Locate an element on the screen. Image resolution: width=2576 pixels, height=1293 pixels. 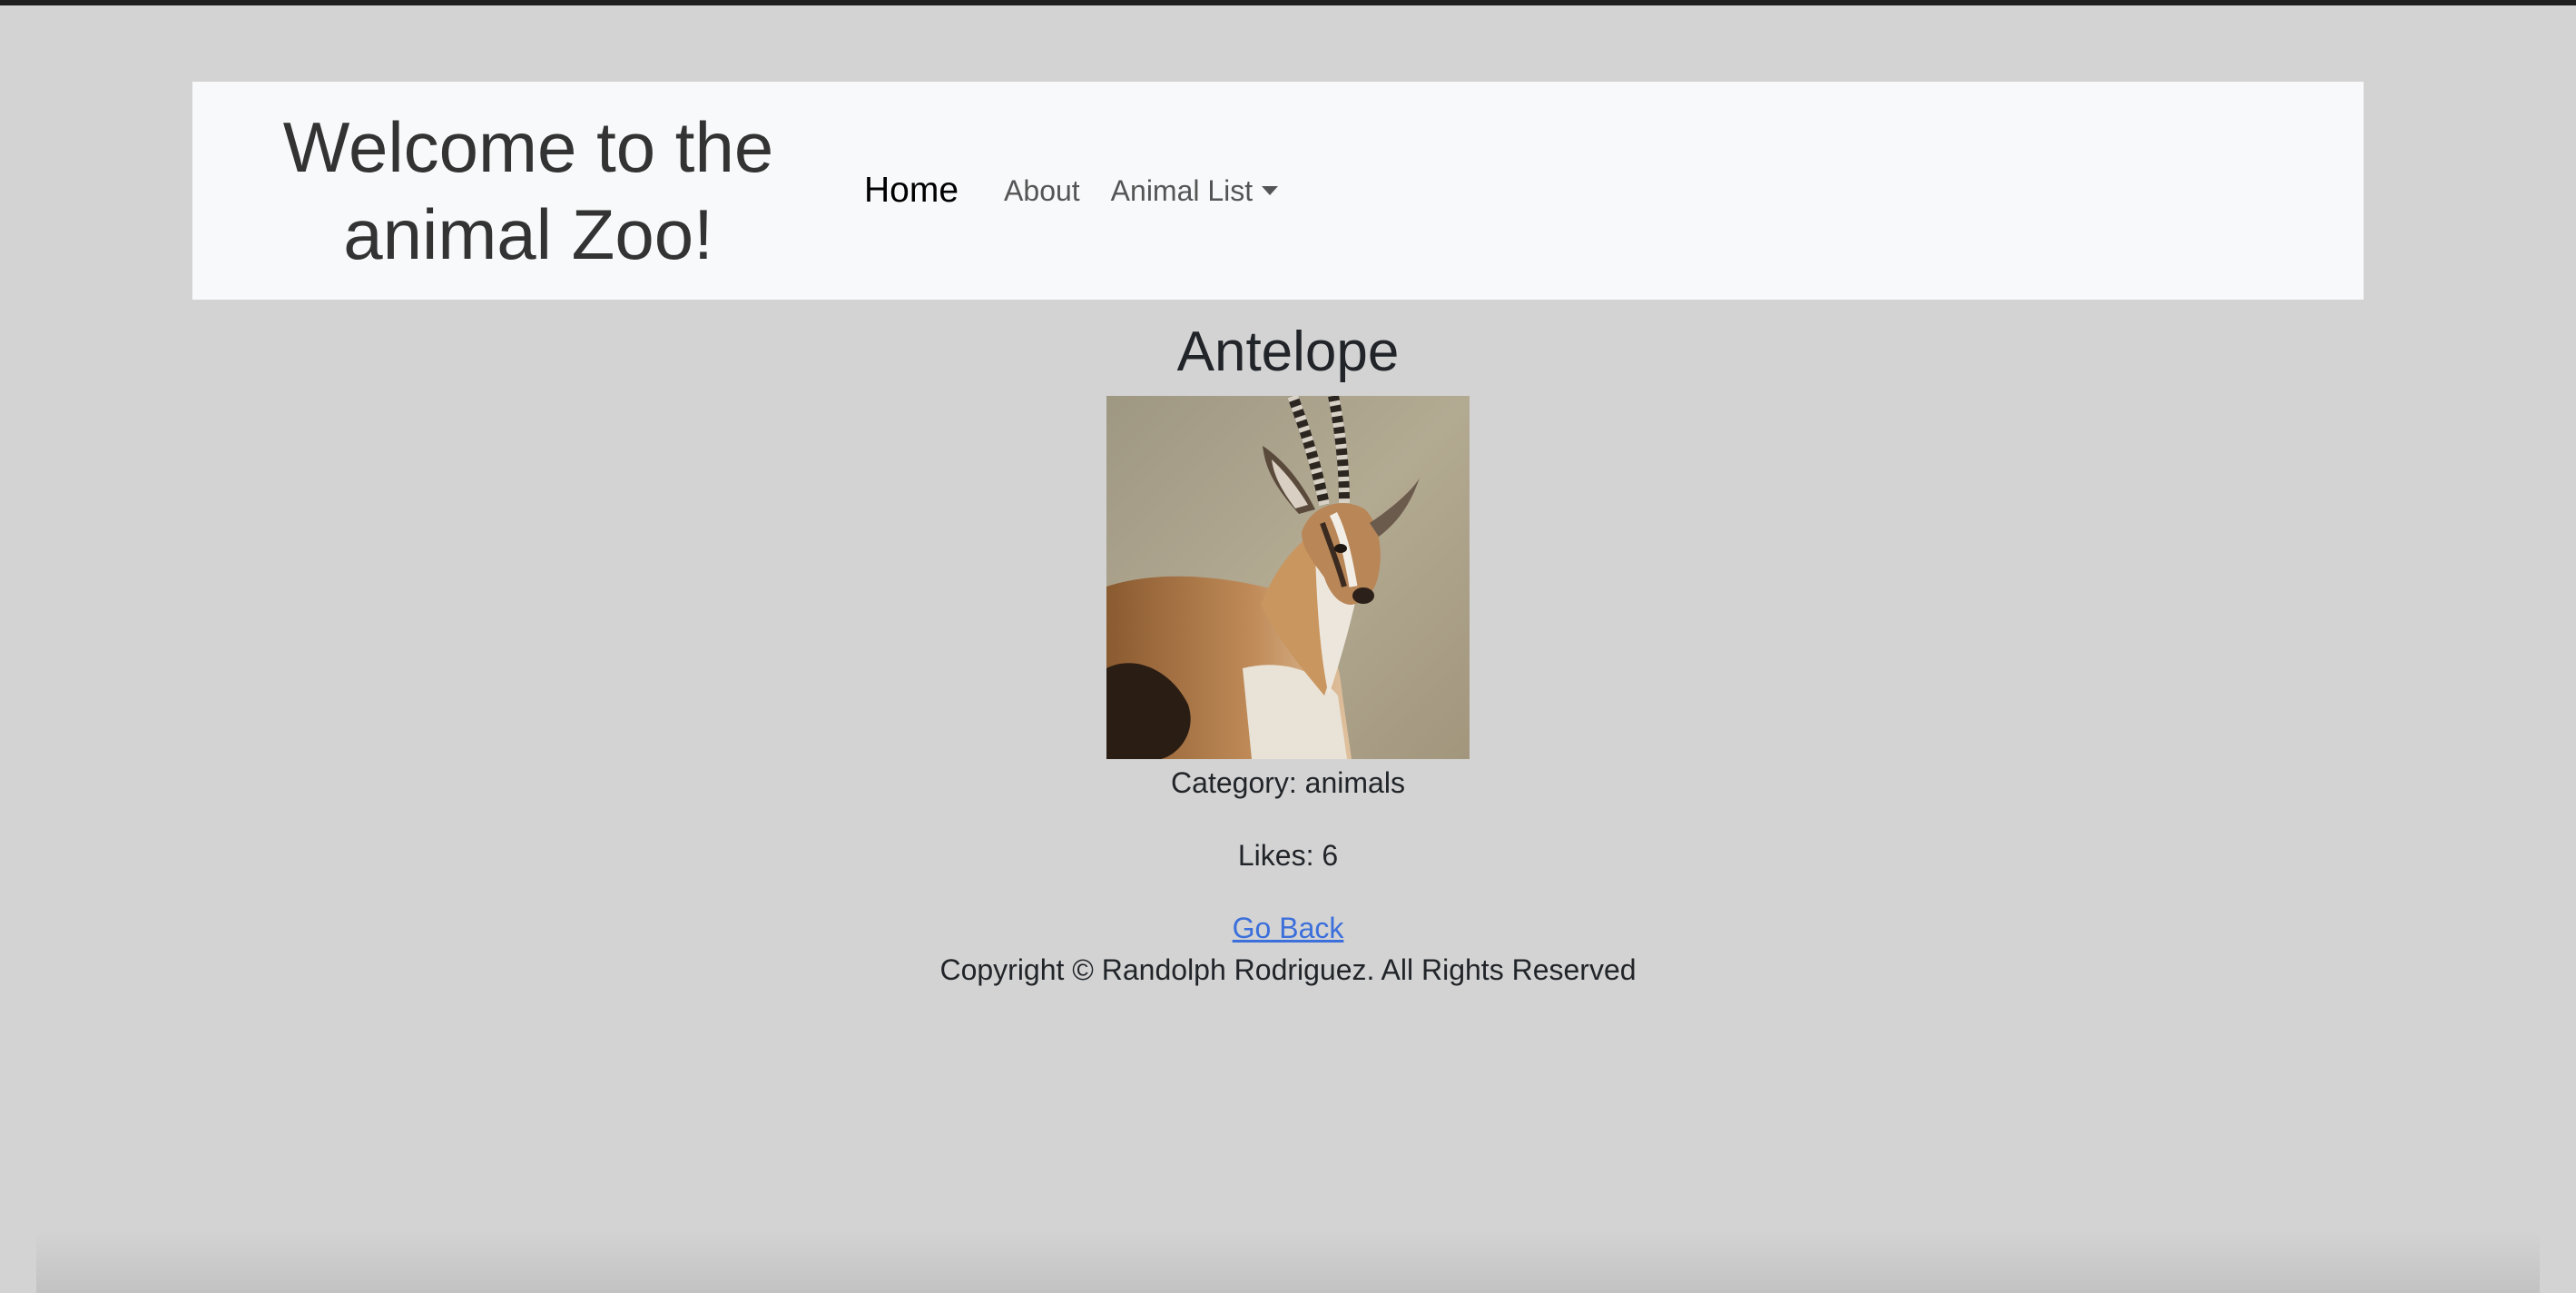
window-bottom-shadow is located at coordinates (1288, 1261).